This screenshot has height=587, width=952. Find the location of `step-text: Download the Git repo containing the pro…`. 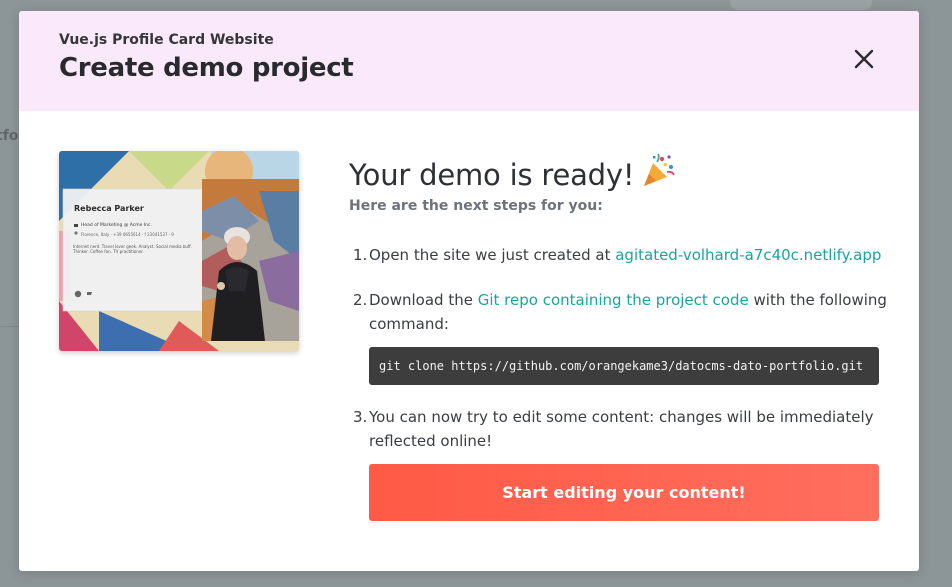

step-text: Download the Git repo containing the pro… is located at coordinates (629, 312).